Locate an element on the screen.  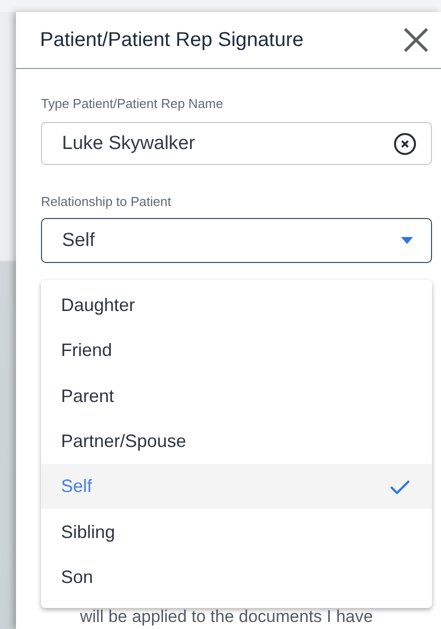
dropdown-option: Self is located at coordinates (236, 487).